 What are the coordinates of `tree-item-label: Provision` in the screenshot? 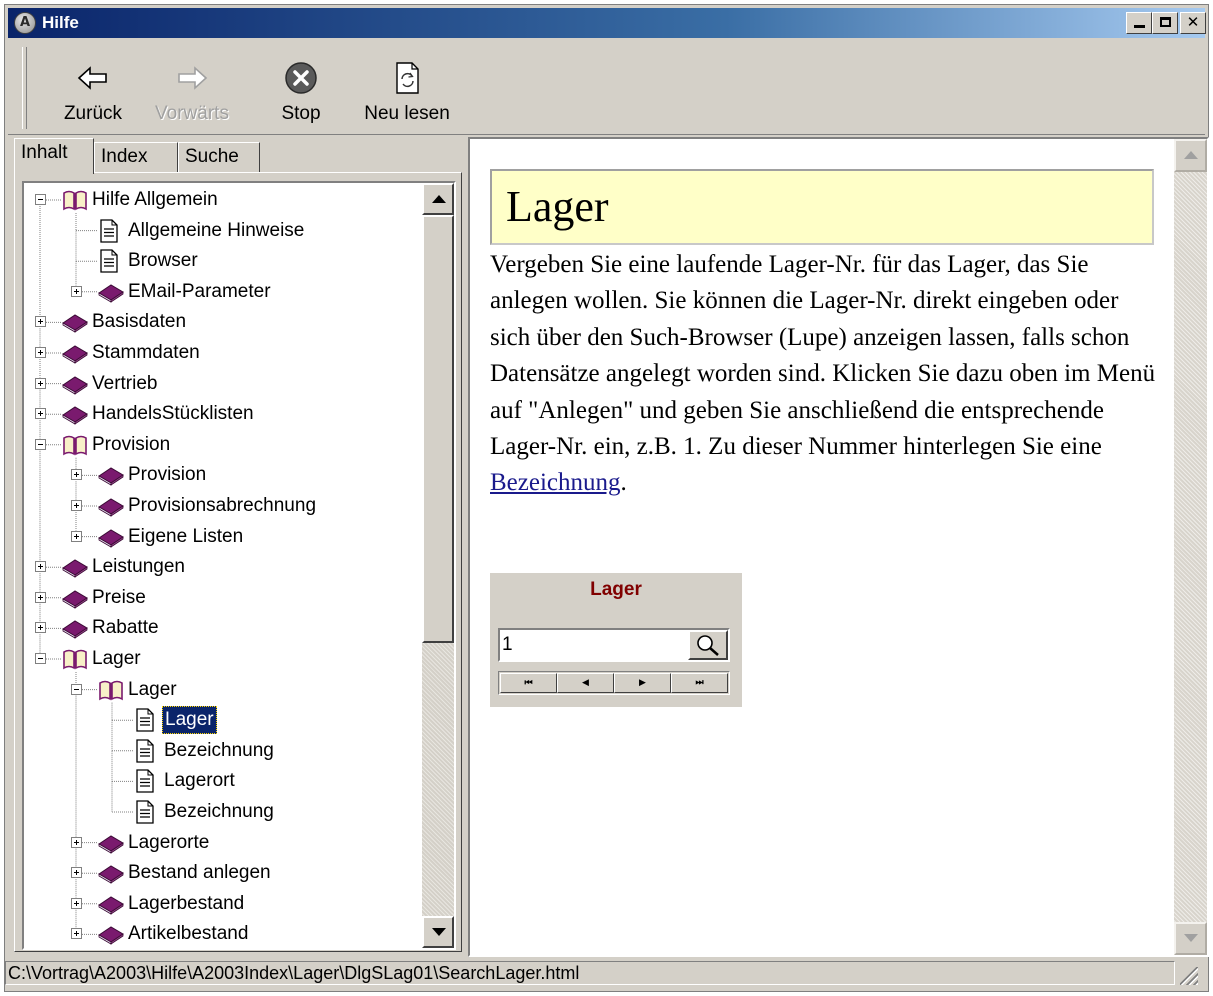 It's located at (131, 444).